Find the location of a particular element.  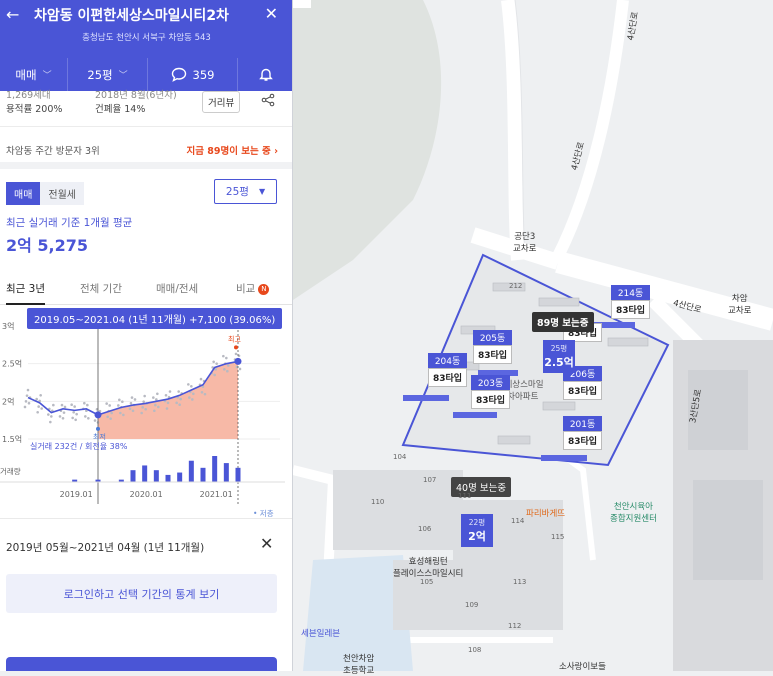

dong-marker-214: 214동 83타입 is located at coordinates (631, 302).